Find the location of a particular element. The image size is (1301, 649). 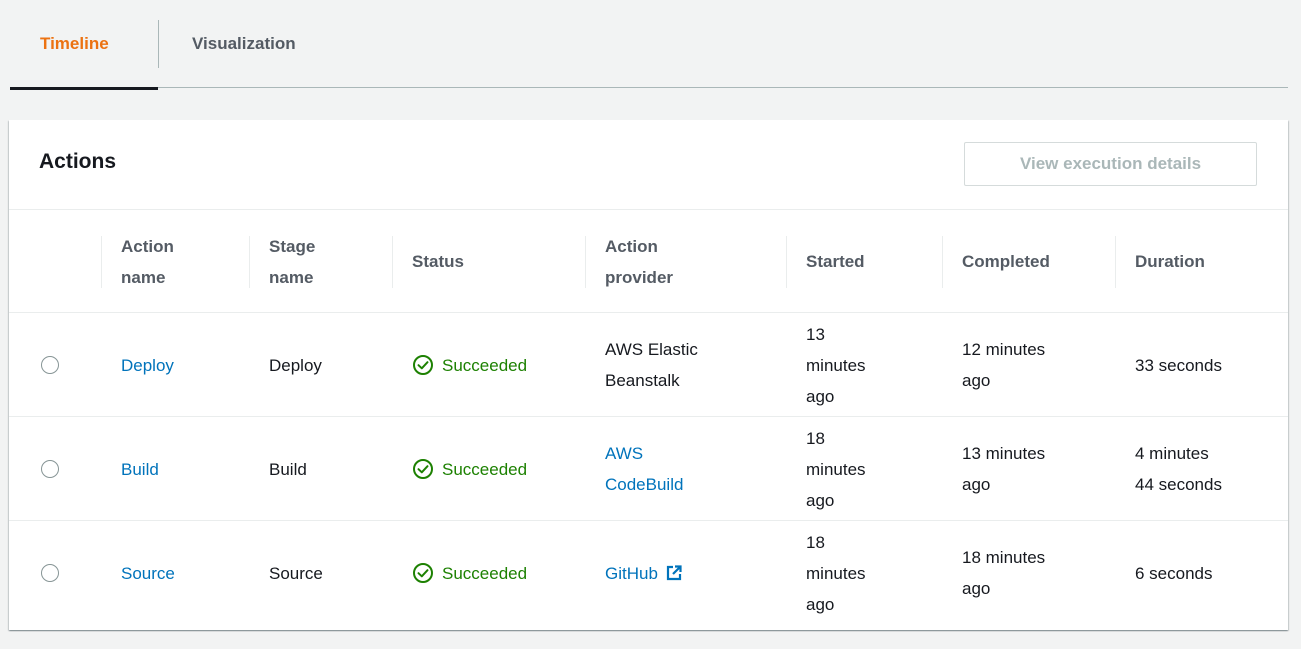

column-header-stage-name: Stage name is located at coordinates (282, 261).